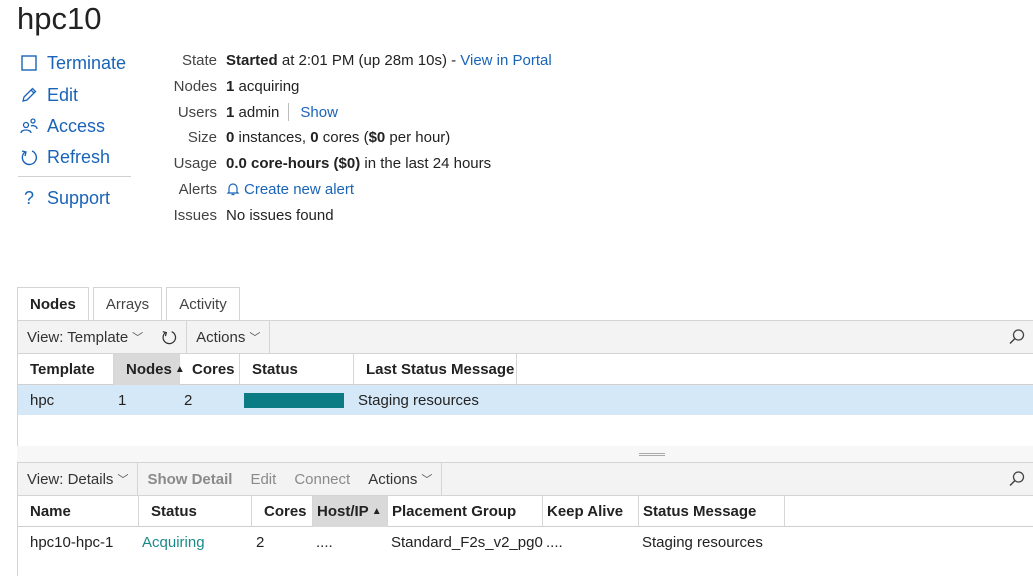 This screenshot has width=1033, height=576. I want to click on nodes-count: 1, so click(230, 86).